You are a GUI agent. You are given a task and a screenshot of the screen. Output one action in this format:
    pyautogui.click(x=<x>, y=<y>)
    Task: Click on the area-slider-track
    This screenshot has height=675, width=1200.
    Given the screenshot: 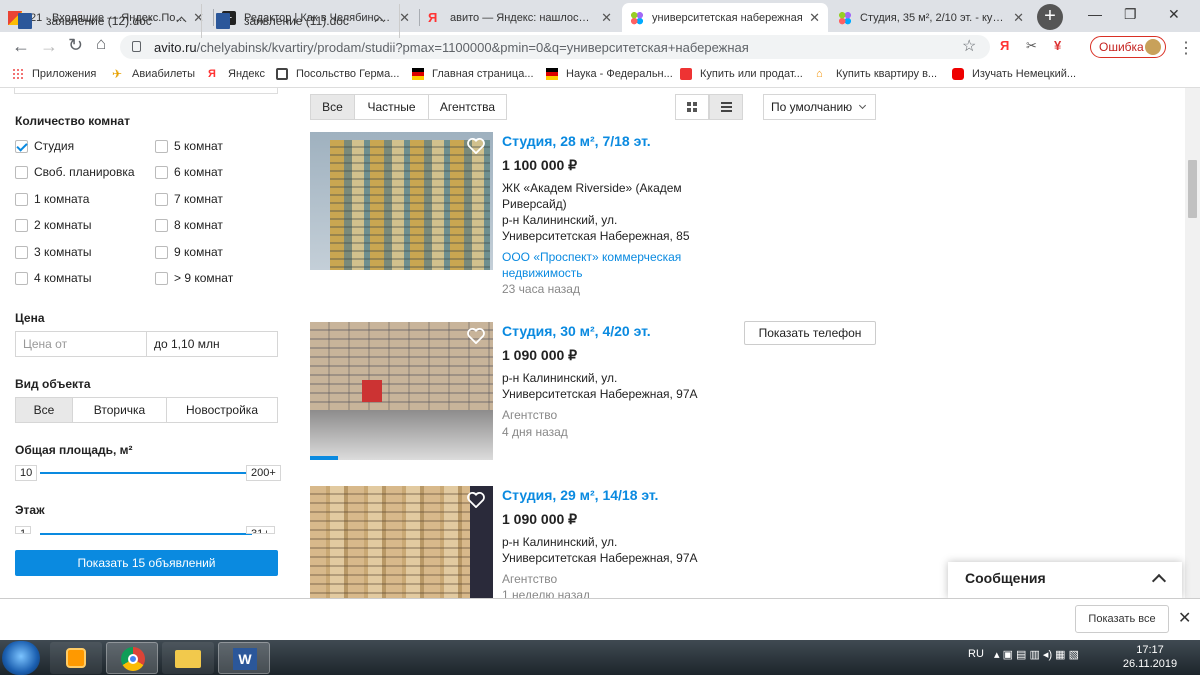 What is the action you would take?
    pyautogui.click(x=146, y=473)
    